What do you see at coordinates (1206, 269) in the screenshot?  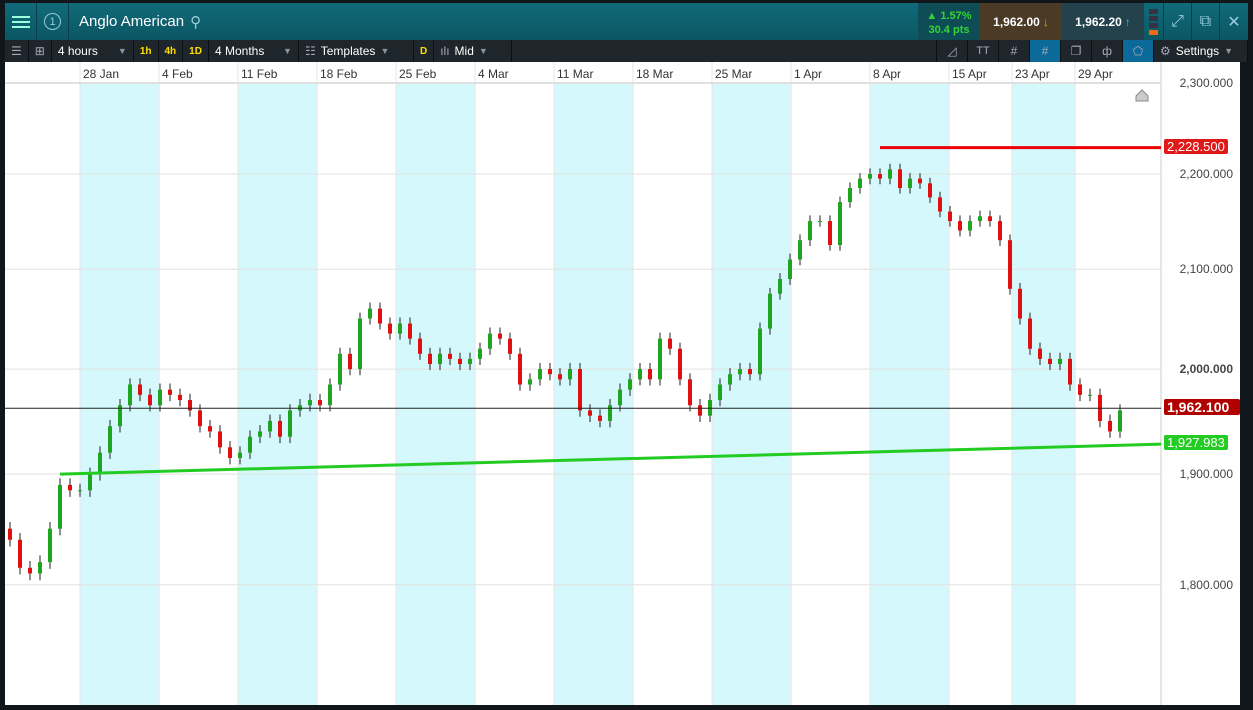 I see `price-tick: 2,100.000` at bounding box center [1206, 269].